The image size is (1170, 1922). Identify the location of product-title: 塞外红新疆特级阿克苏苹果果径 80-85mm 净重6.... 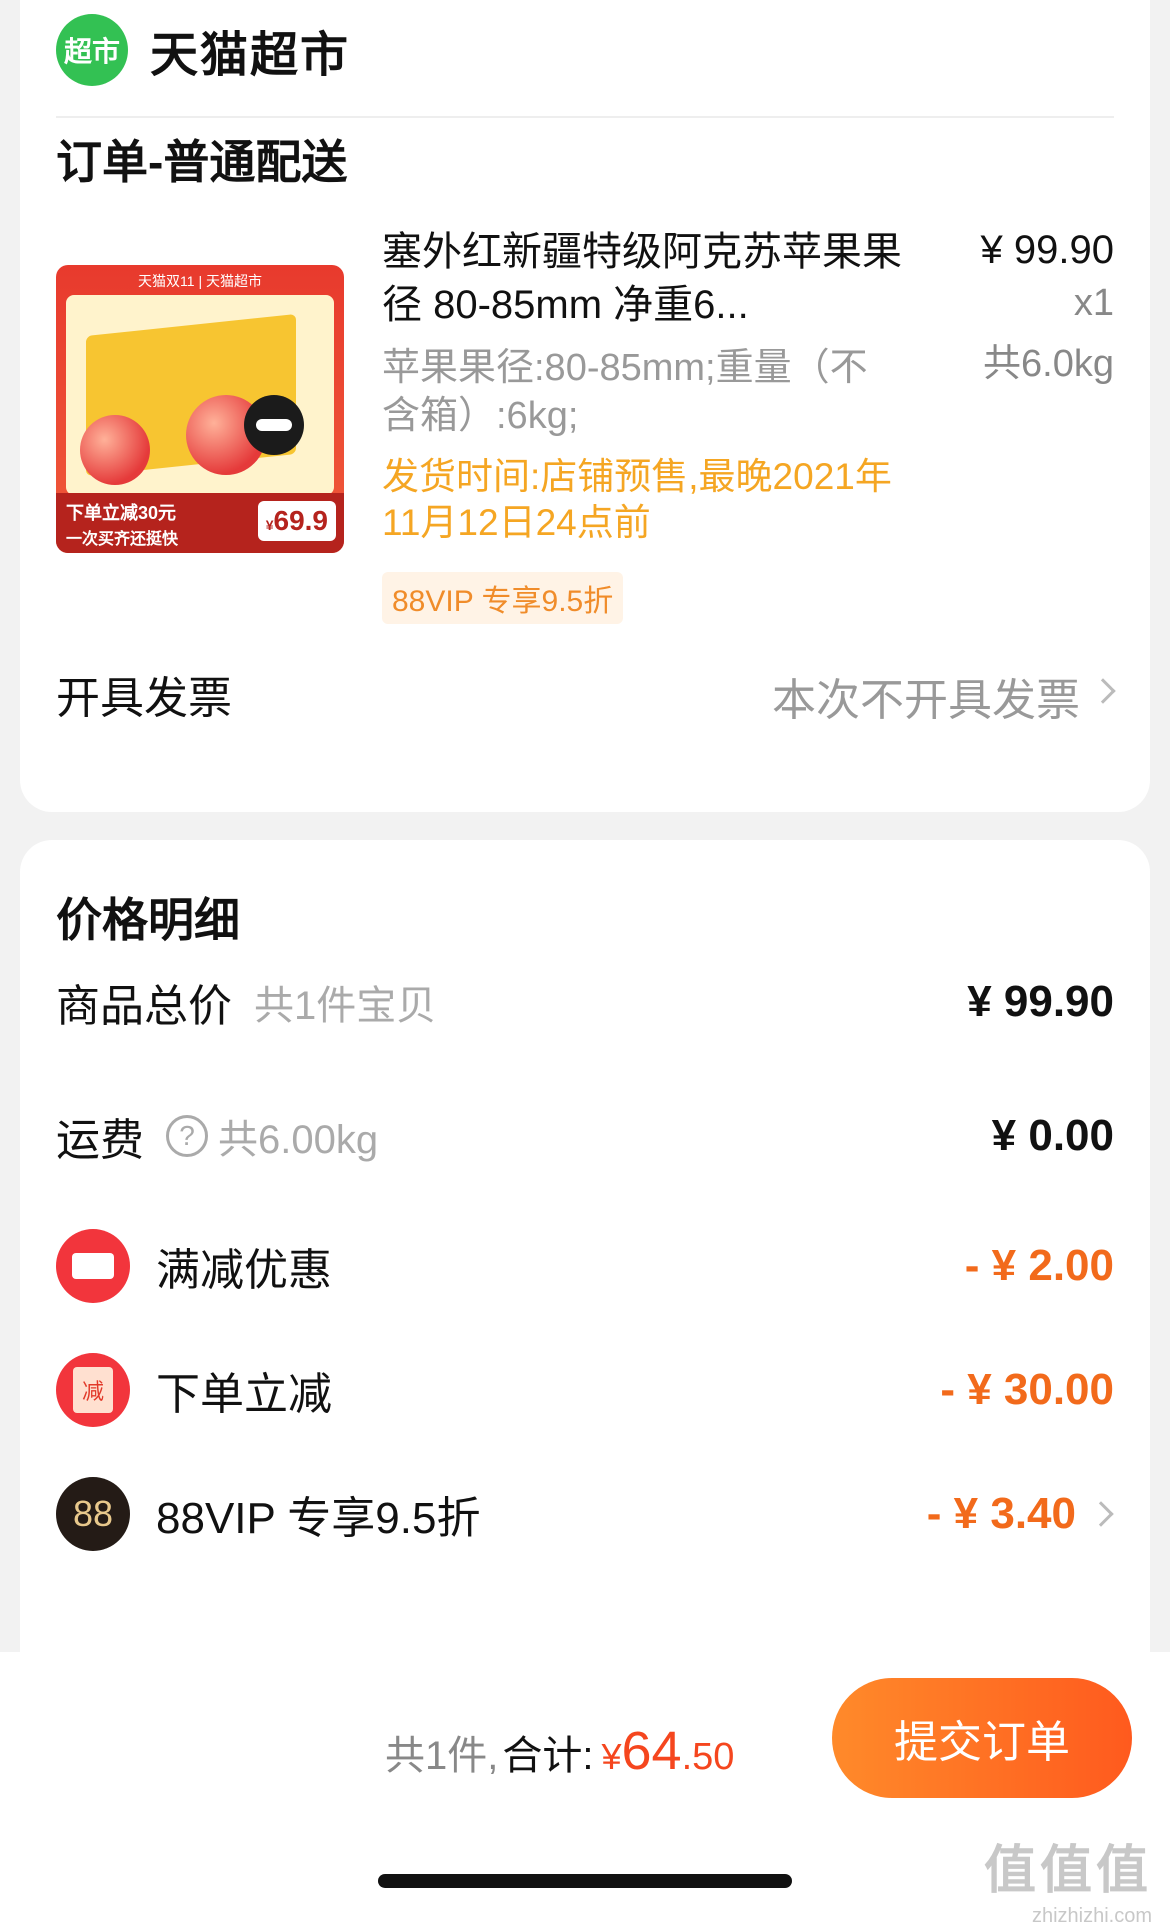
(652, 279).